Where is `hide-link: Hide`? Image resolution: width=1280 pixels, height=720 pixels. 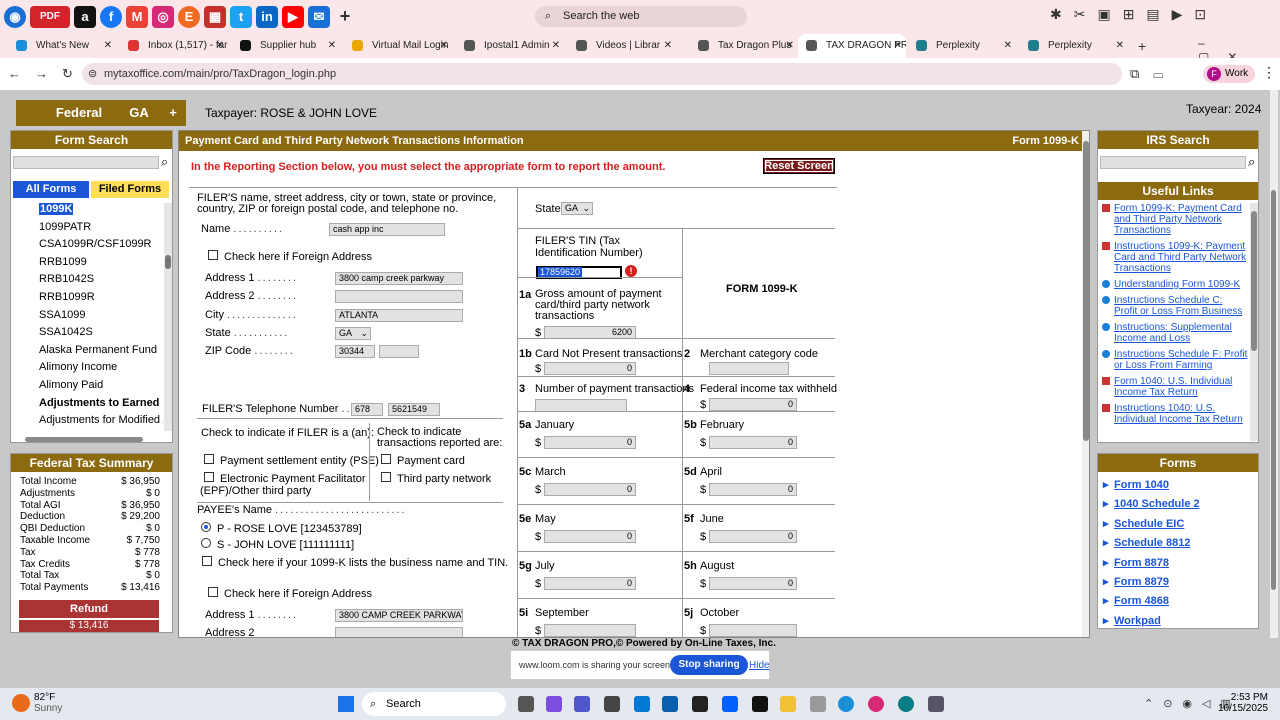 hide-link: Hide is located at coordinates (759, 665).